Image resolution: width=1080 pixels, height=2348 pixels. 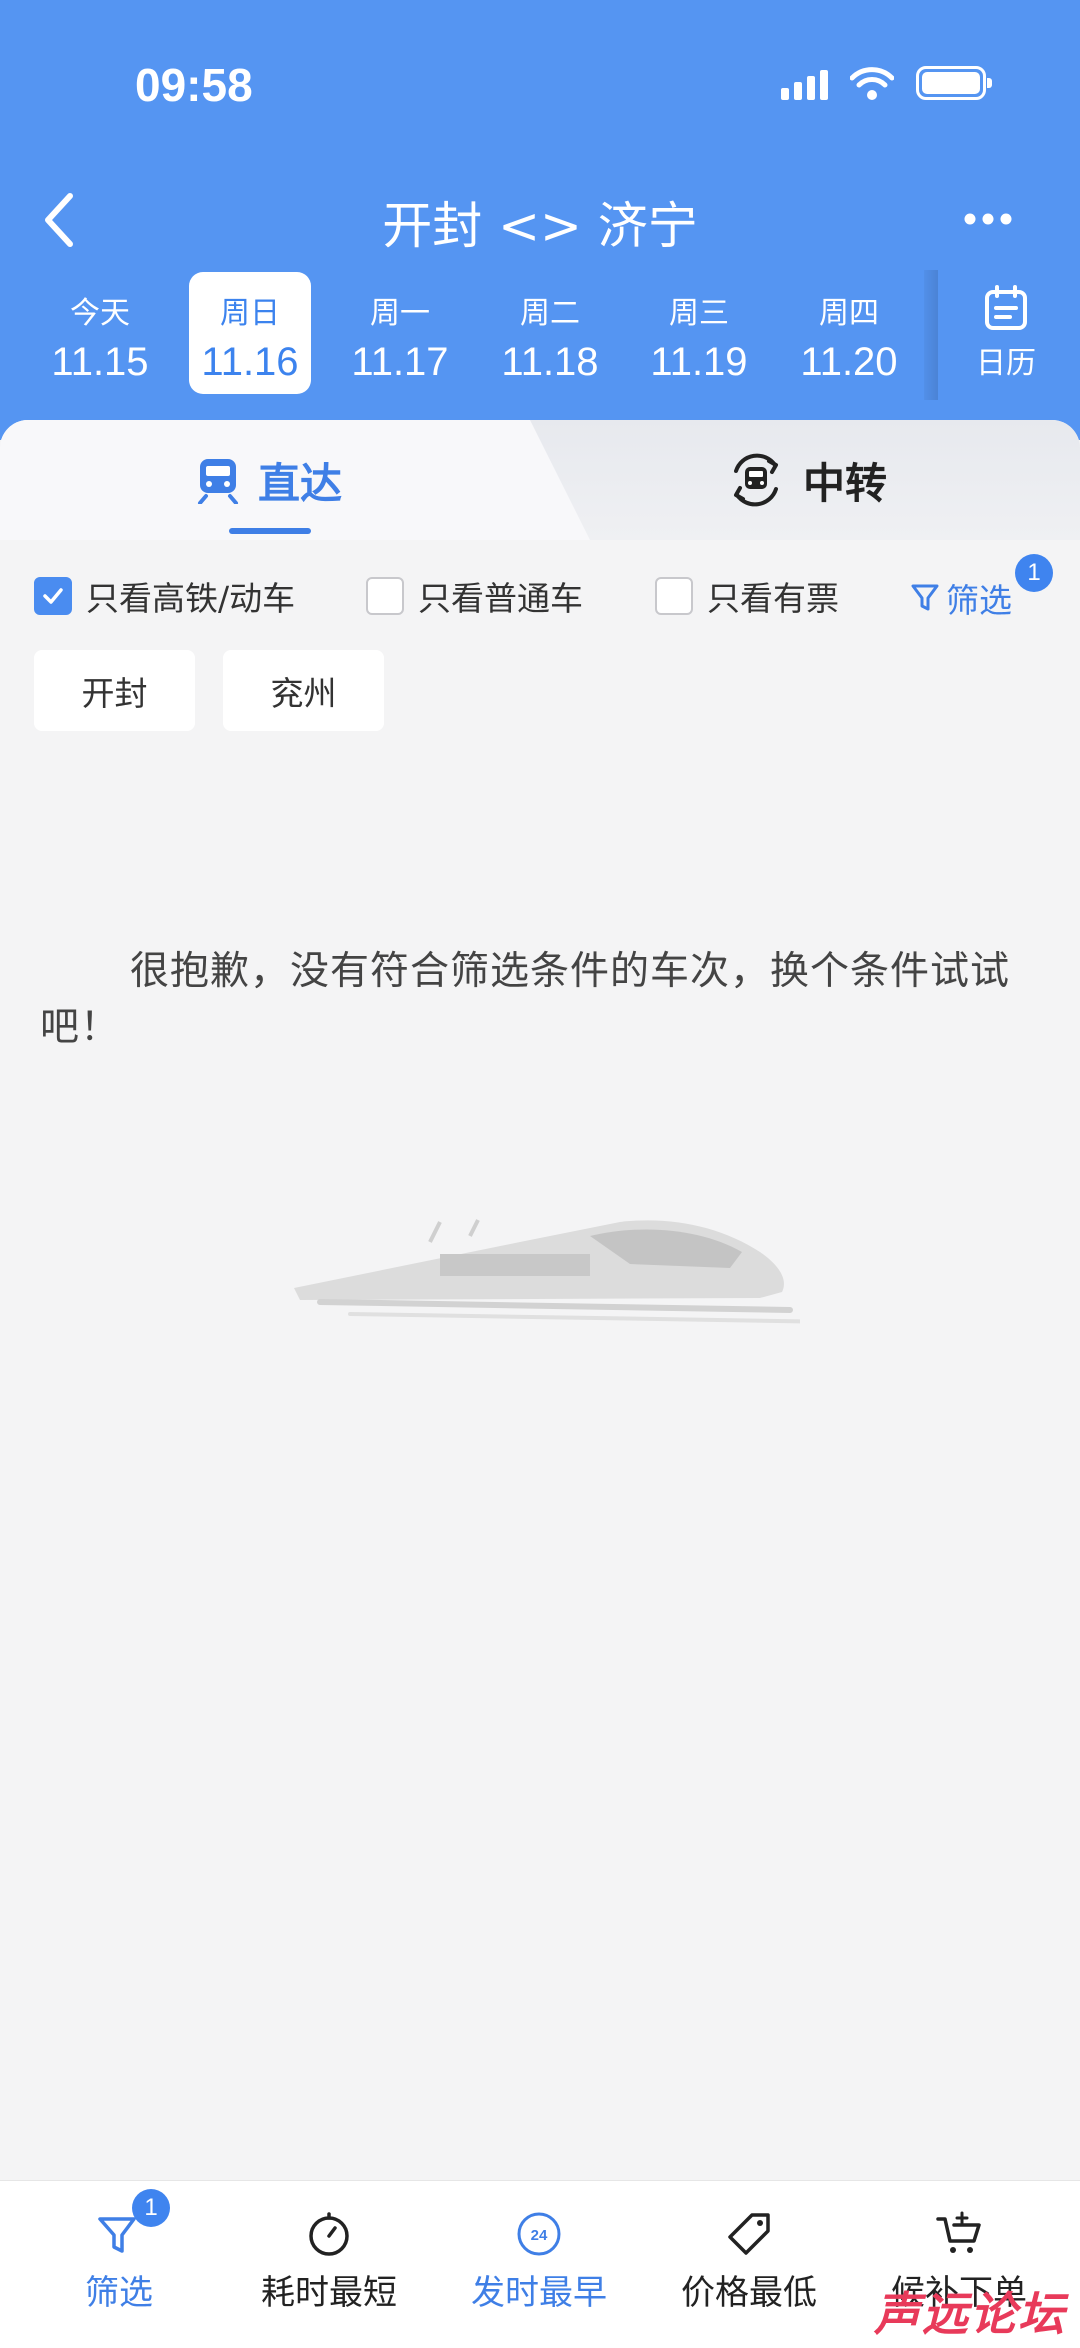 What do you see at coordinates (400, 333) in the screenshot?
I see `date-item-monday: 周一 11.17` at bounding box center [400, 333].